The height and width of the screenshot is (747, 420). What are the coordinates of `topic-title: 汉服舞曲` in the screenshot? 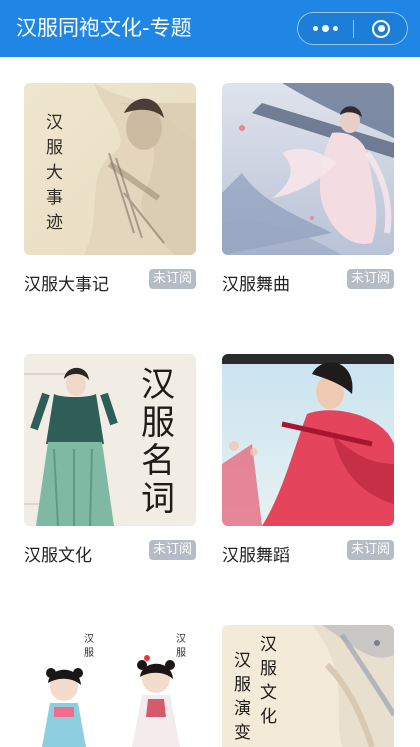 It's located at (256, 285).